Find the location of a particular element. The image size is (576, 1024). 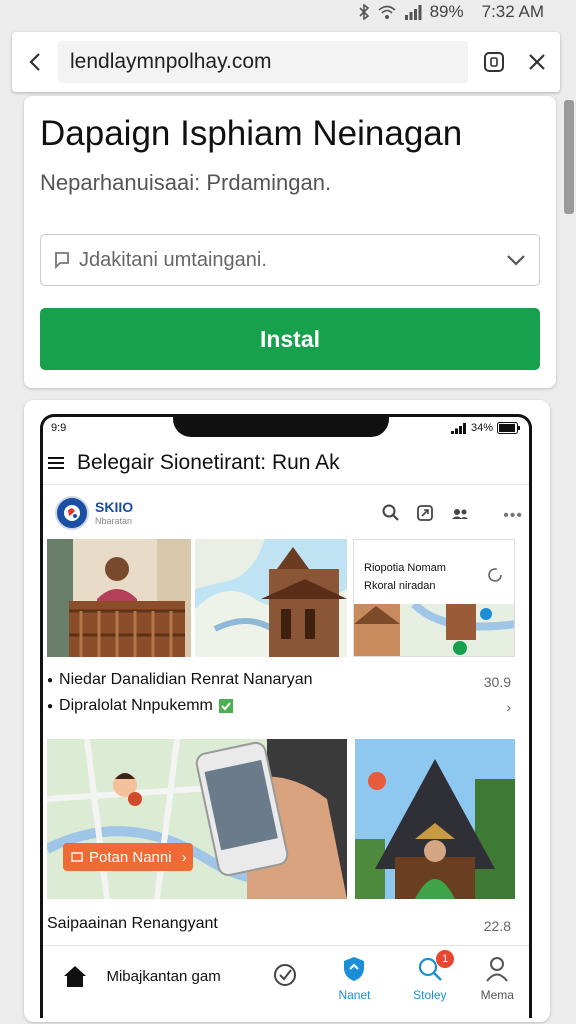

page-subtitle: Neparhanuisaai: Prdamingan. is located at coordinates (186, 182).